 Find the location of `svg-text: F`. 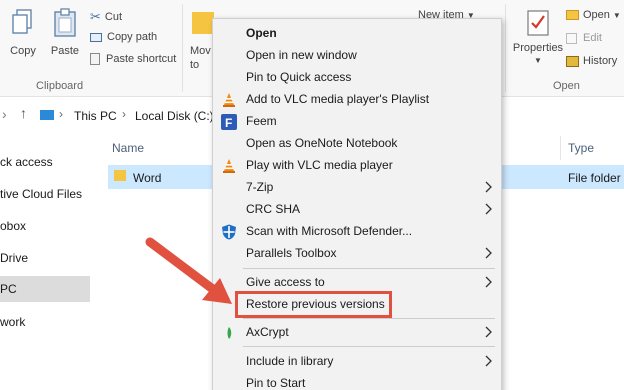

svg-text: F is located at coordinates (228, 123).